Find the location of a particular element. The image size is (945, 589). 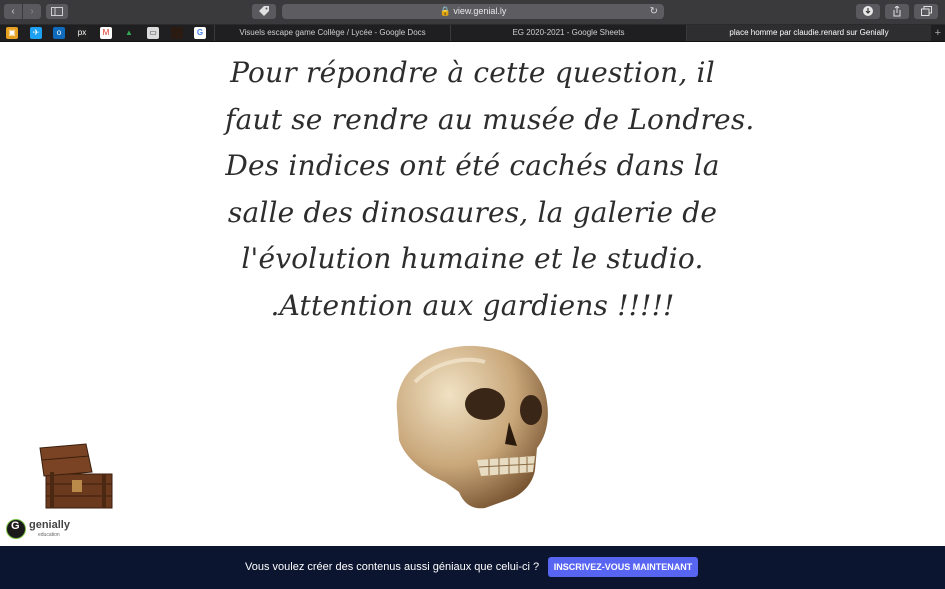

lock-icon: 🔒 is located at coordinates (445, 11).